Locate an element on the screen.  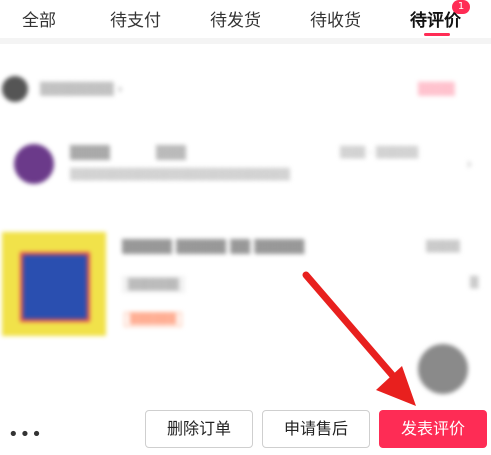
tab-pending-shipment: 待发货 is located at coordinates (235, 18).